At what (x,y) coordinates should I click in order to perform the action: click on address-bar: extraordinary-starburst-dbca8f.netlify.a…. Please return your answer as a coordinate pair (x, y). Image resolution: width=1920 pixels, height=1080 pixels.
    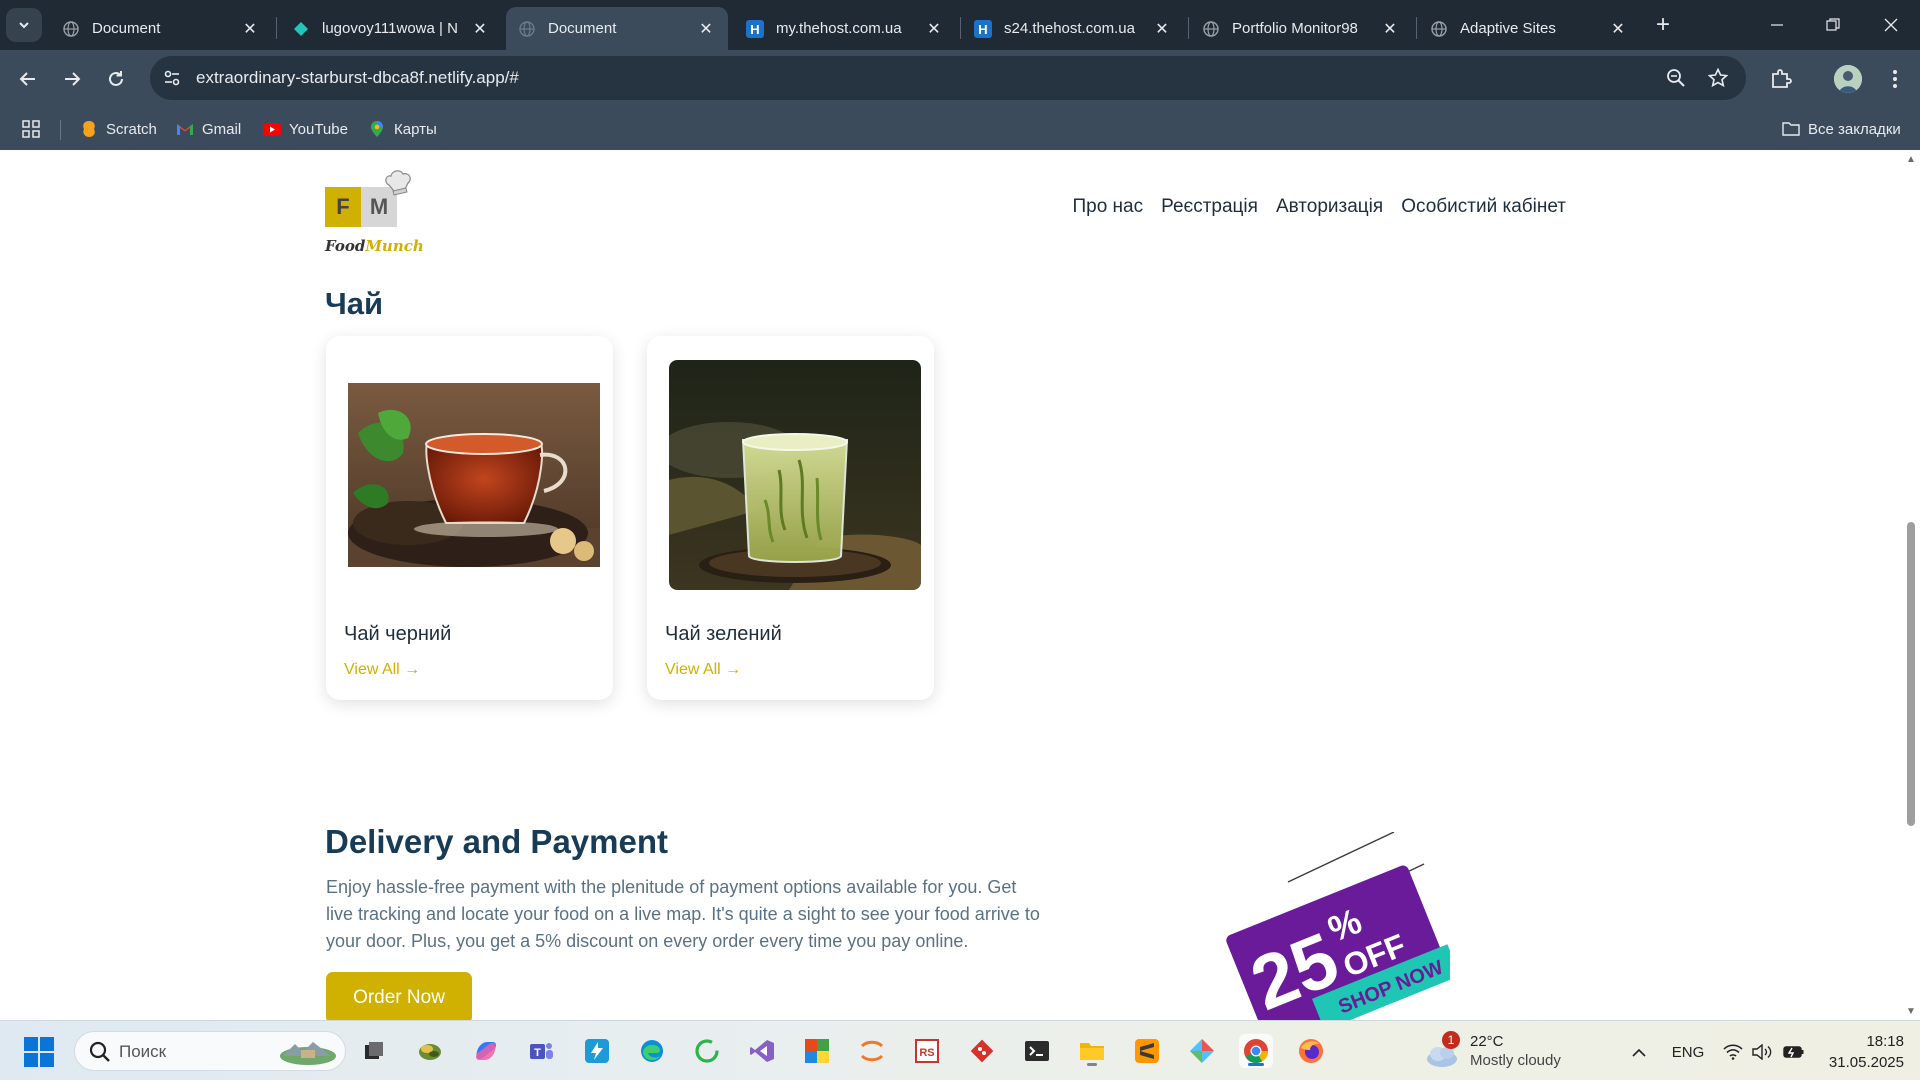
    Looking at the image, I should click on (948, 78).